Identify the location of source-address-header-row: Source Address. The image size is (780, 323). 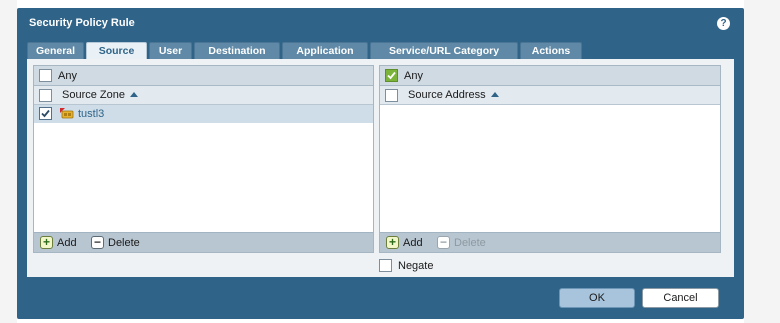
(550, 95).